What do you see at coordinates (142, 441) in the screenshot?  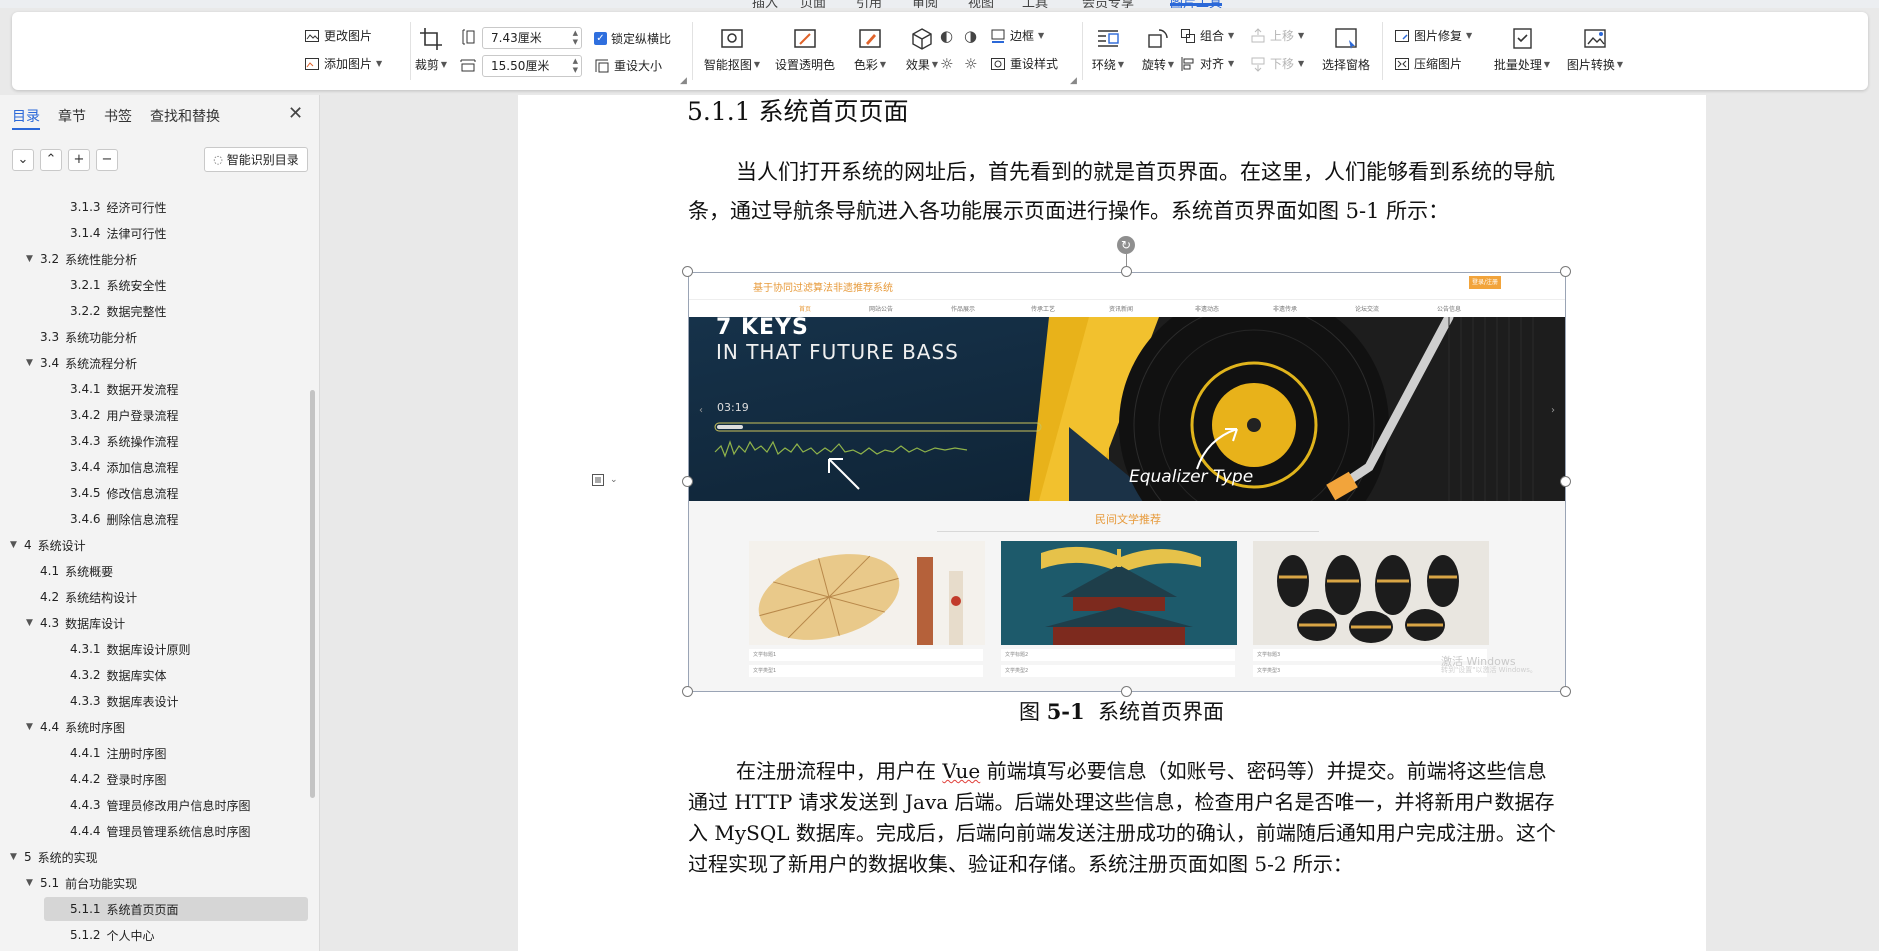 I see `toc-item-label: 系统操作流程` at bounding box center [142, 441].